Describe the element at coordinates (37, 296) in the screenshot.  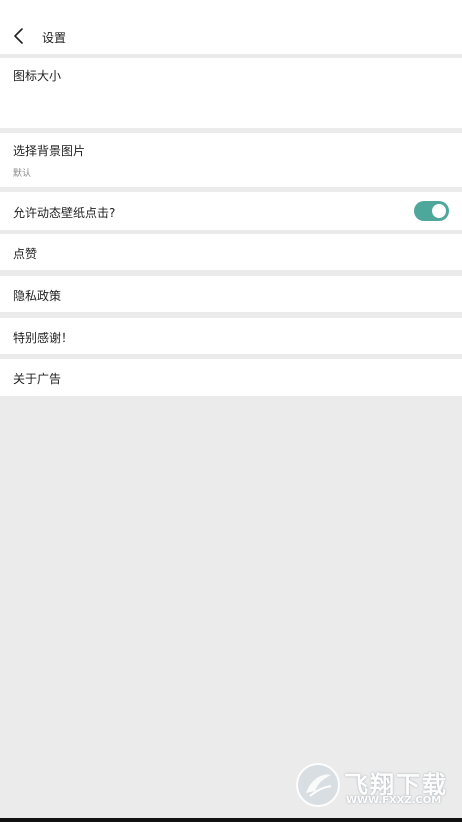
I see `setting-privacy-label: 隐私政策` at that location.